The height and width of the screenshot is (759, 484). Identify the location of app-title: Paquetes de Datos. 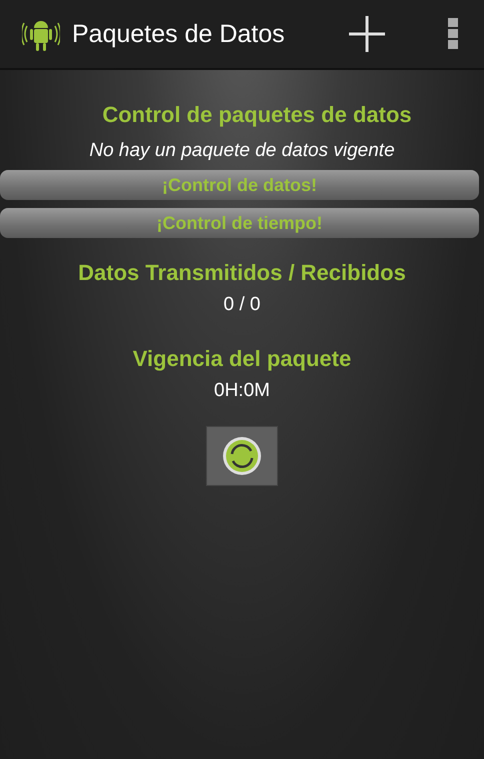
(179, 34).